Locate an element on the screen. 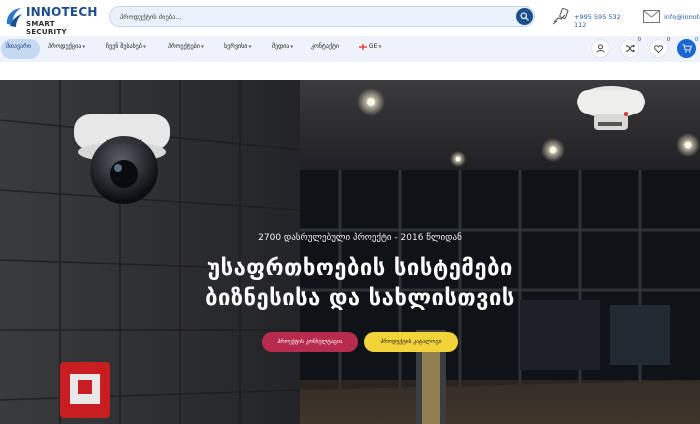  nav-item-label: მთავარი is located at coordinates (18, 46).